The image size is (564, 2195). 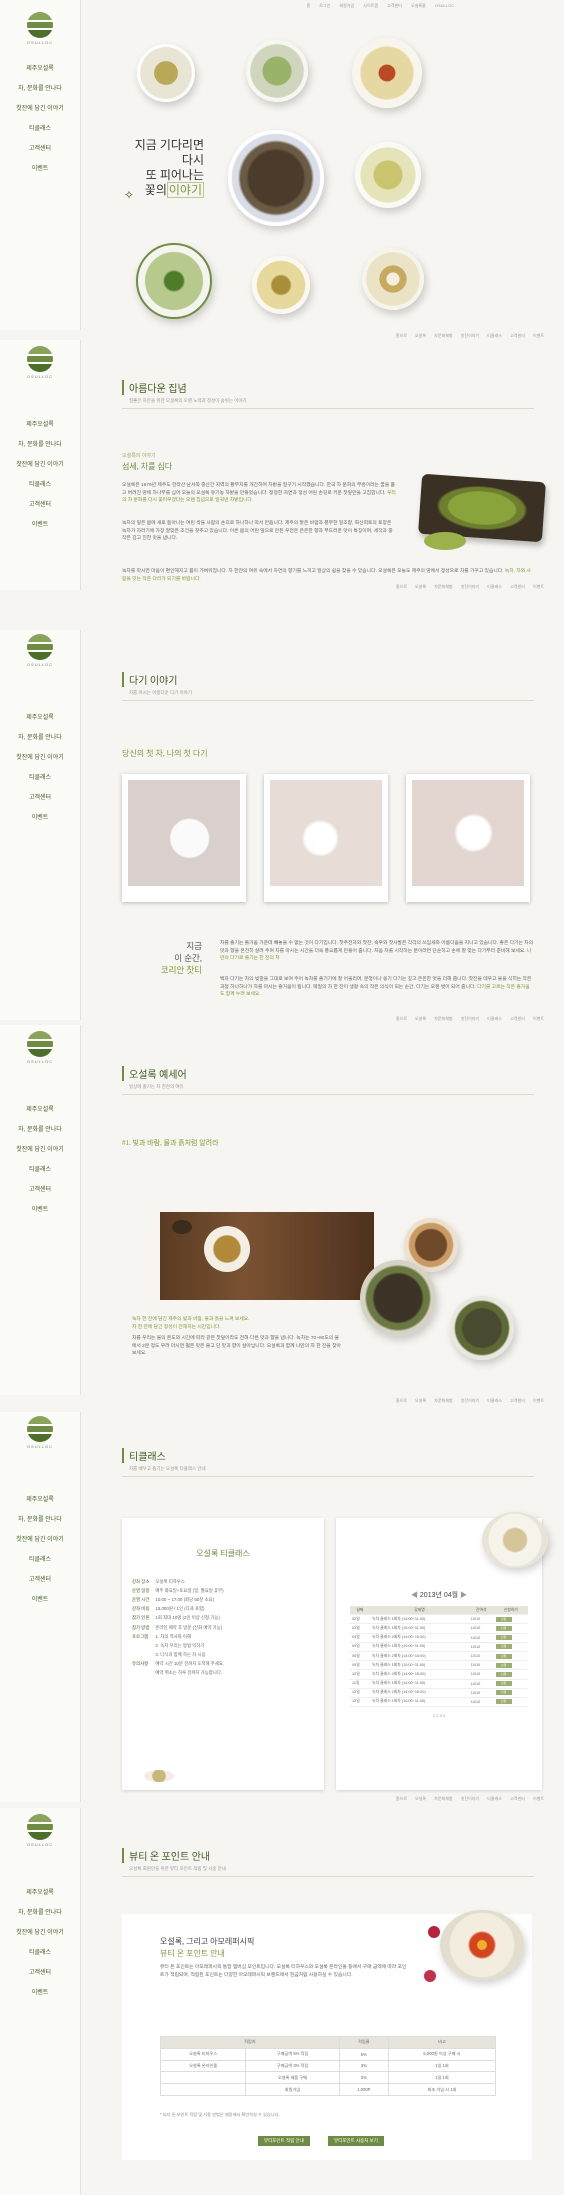 I want to click on point-info-button: 뷰티포인트 적립 안내, so click(x=284, y=2141).